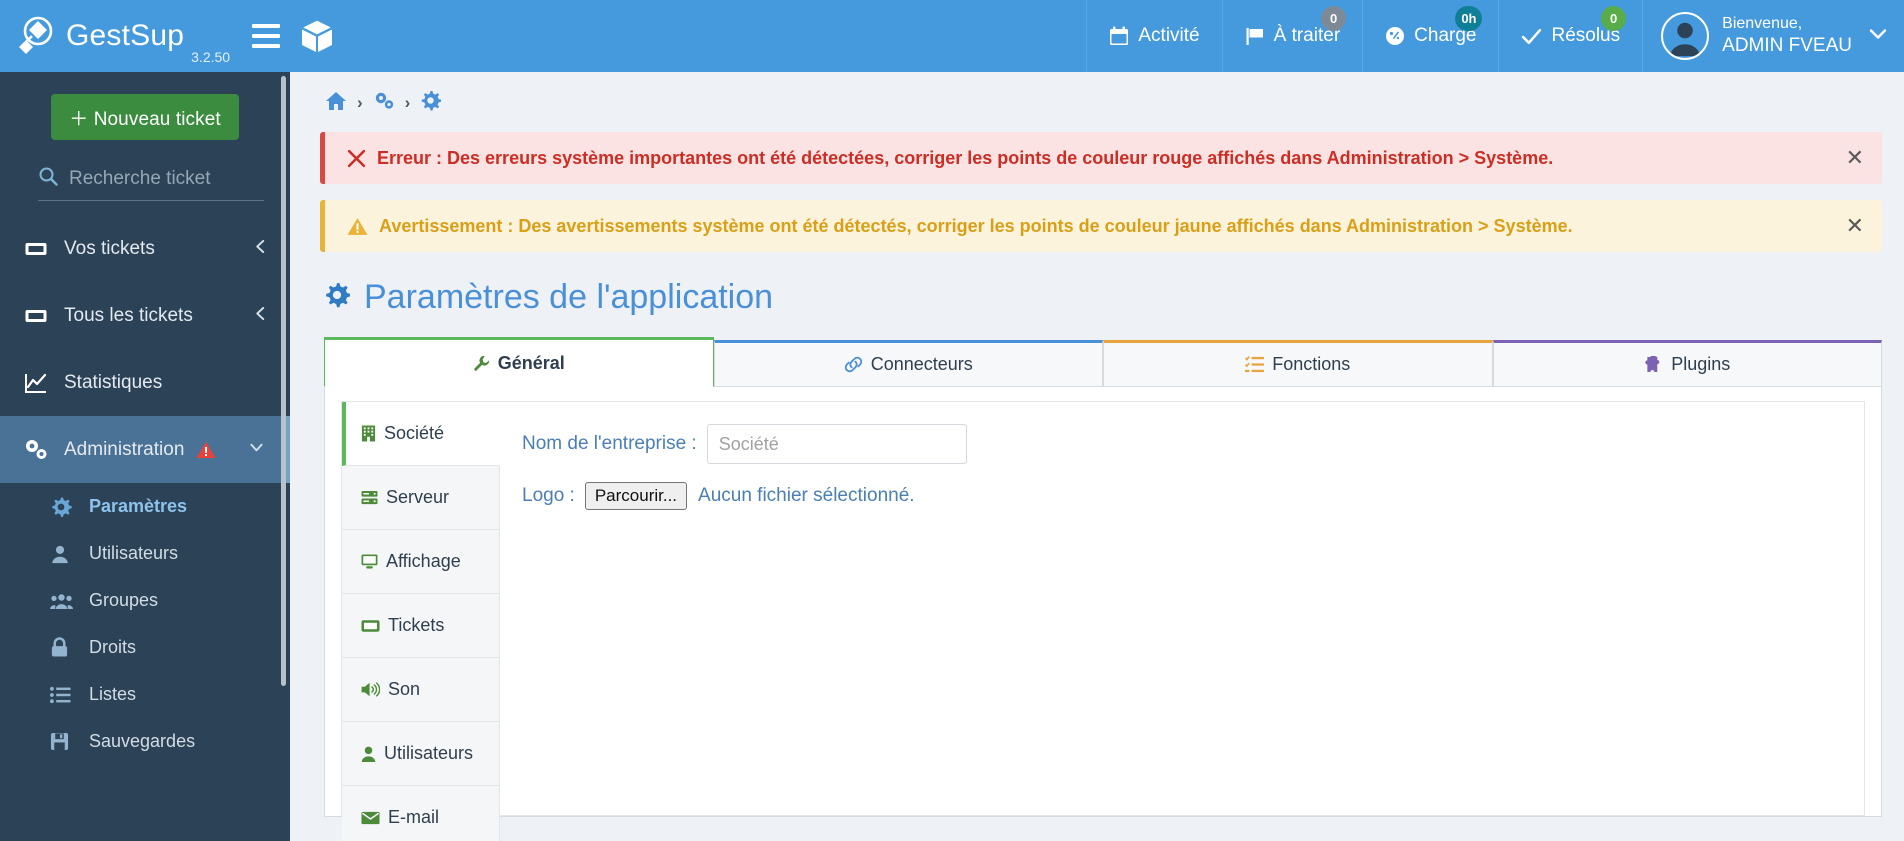  What do you see at coordinates (370, 689) in the screenshot?
I see `speaker-icon` at bounding box center [370, 689].